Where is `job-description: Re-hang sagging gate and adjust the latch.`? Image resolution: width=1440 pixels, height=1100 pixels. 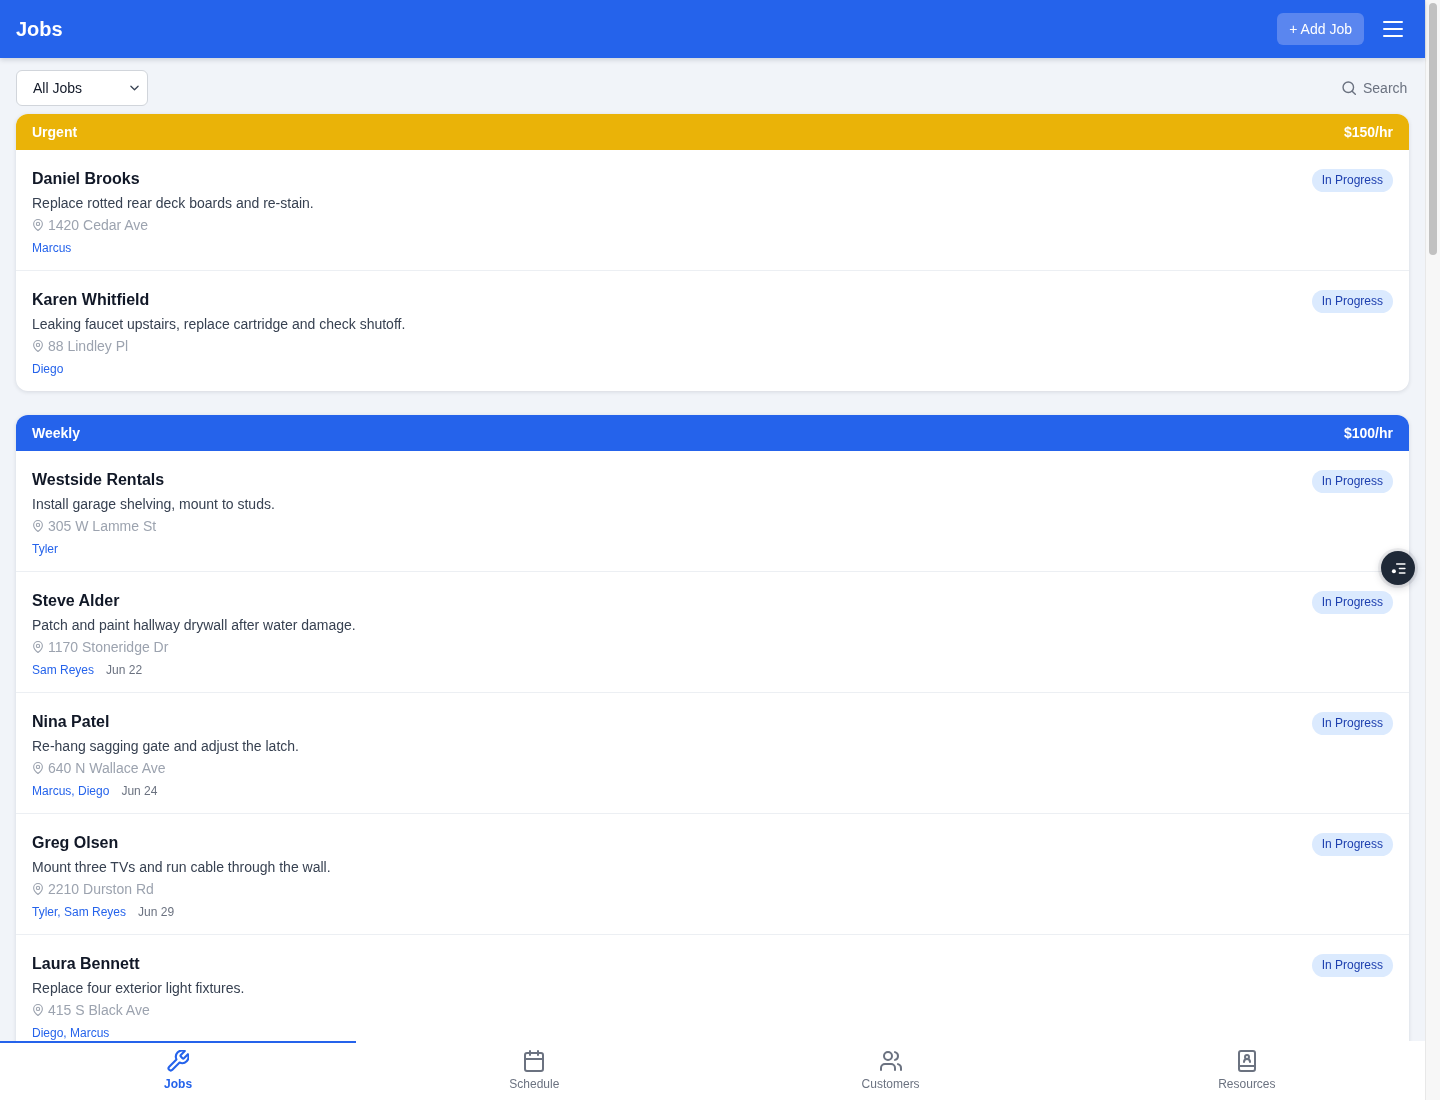
job-description: Re-hang sagging gate and adjust the latch. is located at coordinates (165, 746).